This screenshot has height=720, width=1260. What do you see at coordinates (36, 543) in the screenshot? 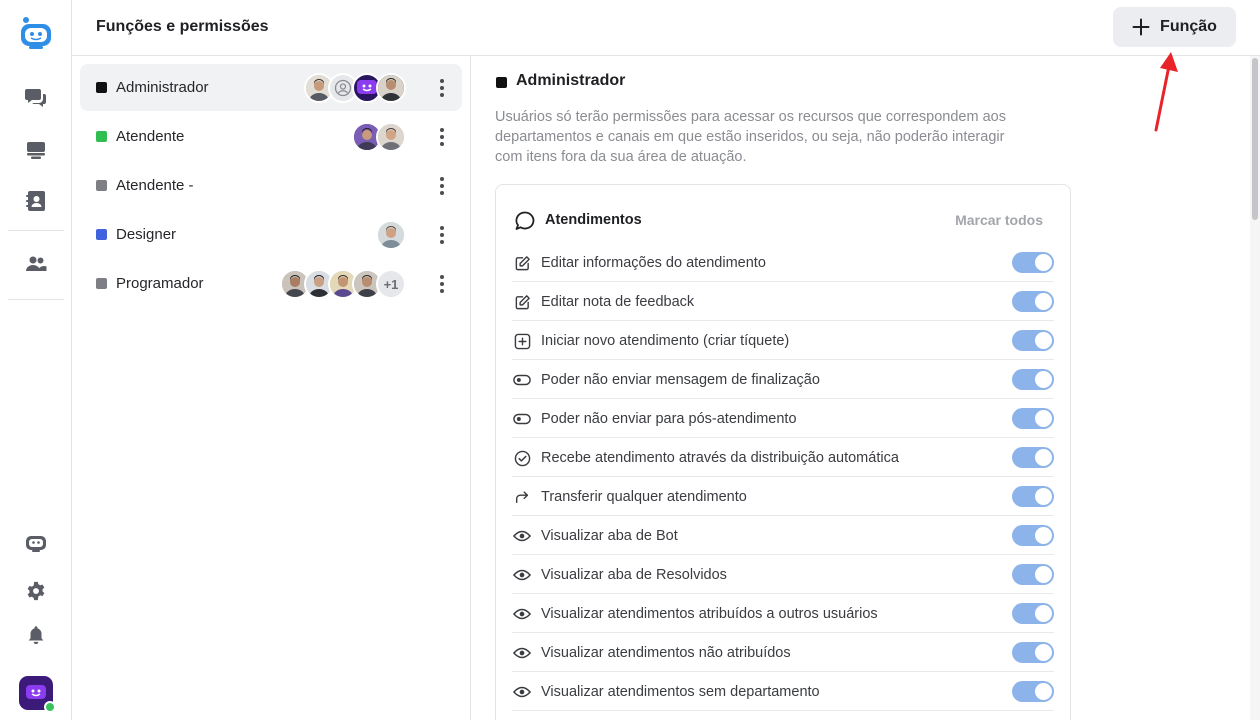
I see `bot-icon` at bounding box center [36, 543].